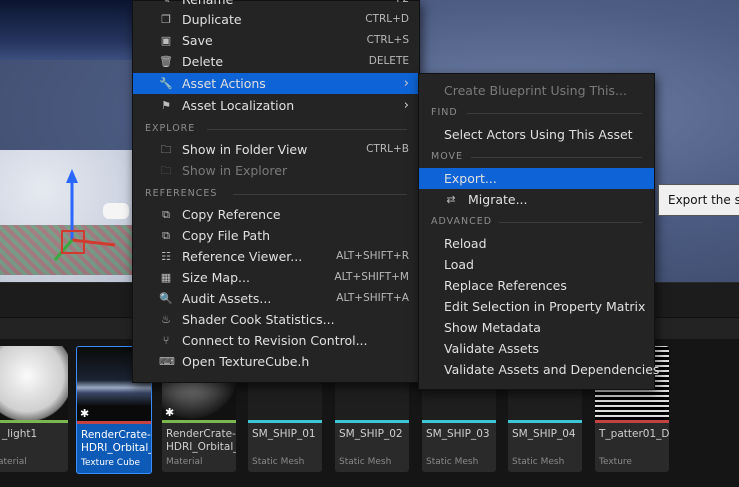  What do you see at coordinates (536, 243) in the screenshot?
I see `menu-item-reload: Reload` at bounding box center [536, 243].